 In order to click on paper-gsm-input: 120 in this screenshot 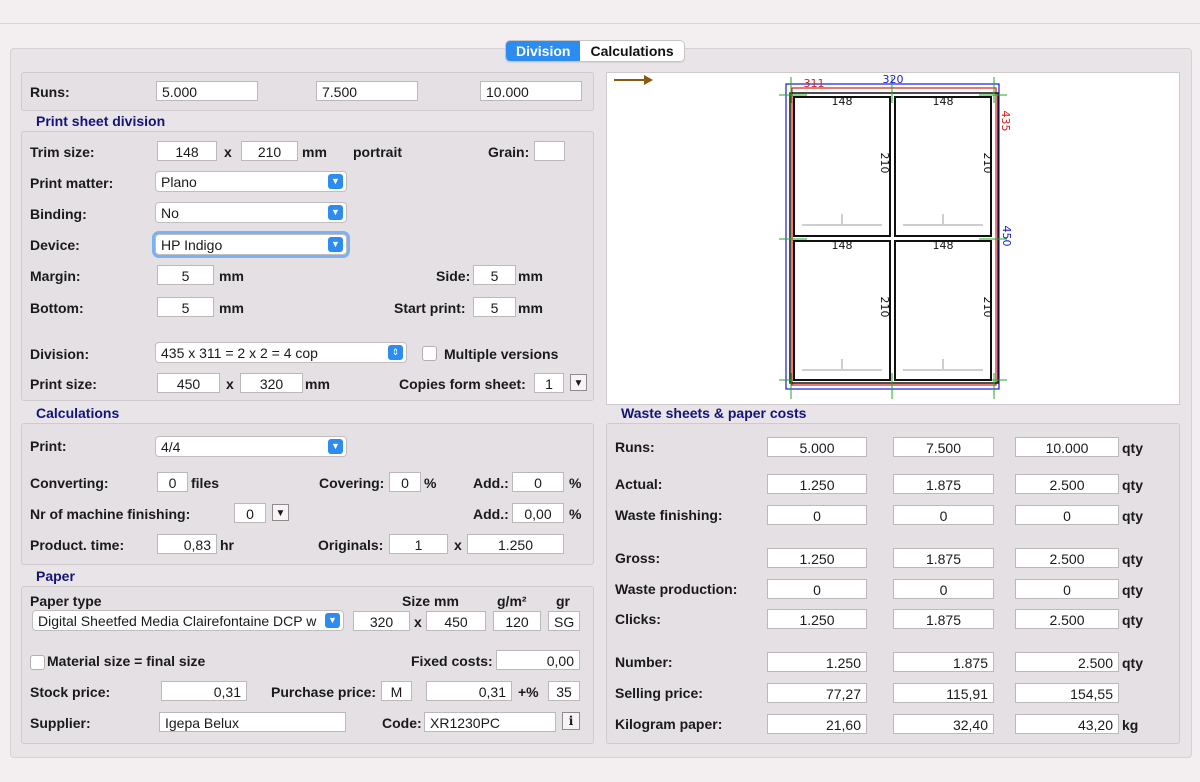, I will do `click(517, 621)`.